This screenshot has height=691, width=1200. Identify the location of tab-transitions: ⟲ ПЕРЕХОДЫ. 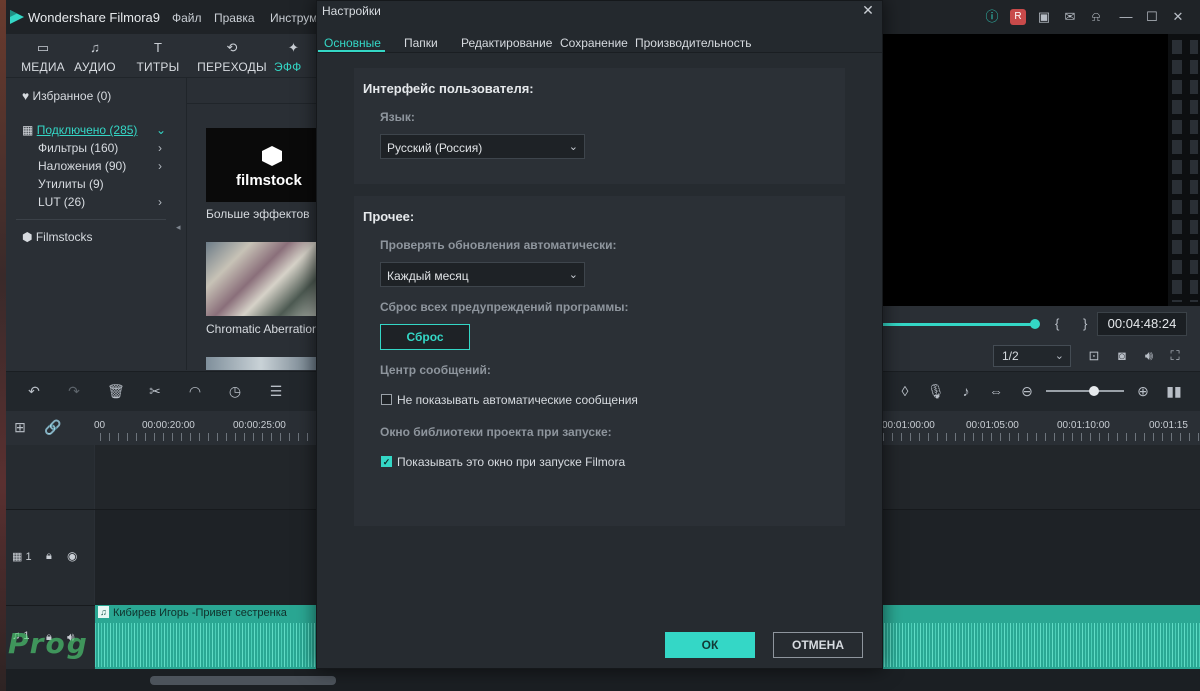
(232, 56).